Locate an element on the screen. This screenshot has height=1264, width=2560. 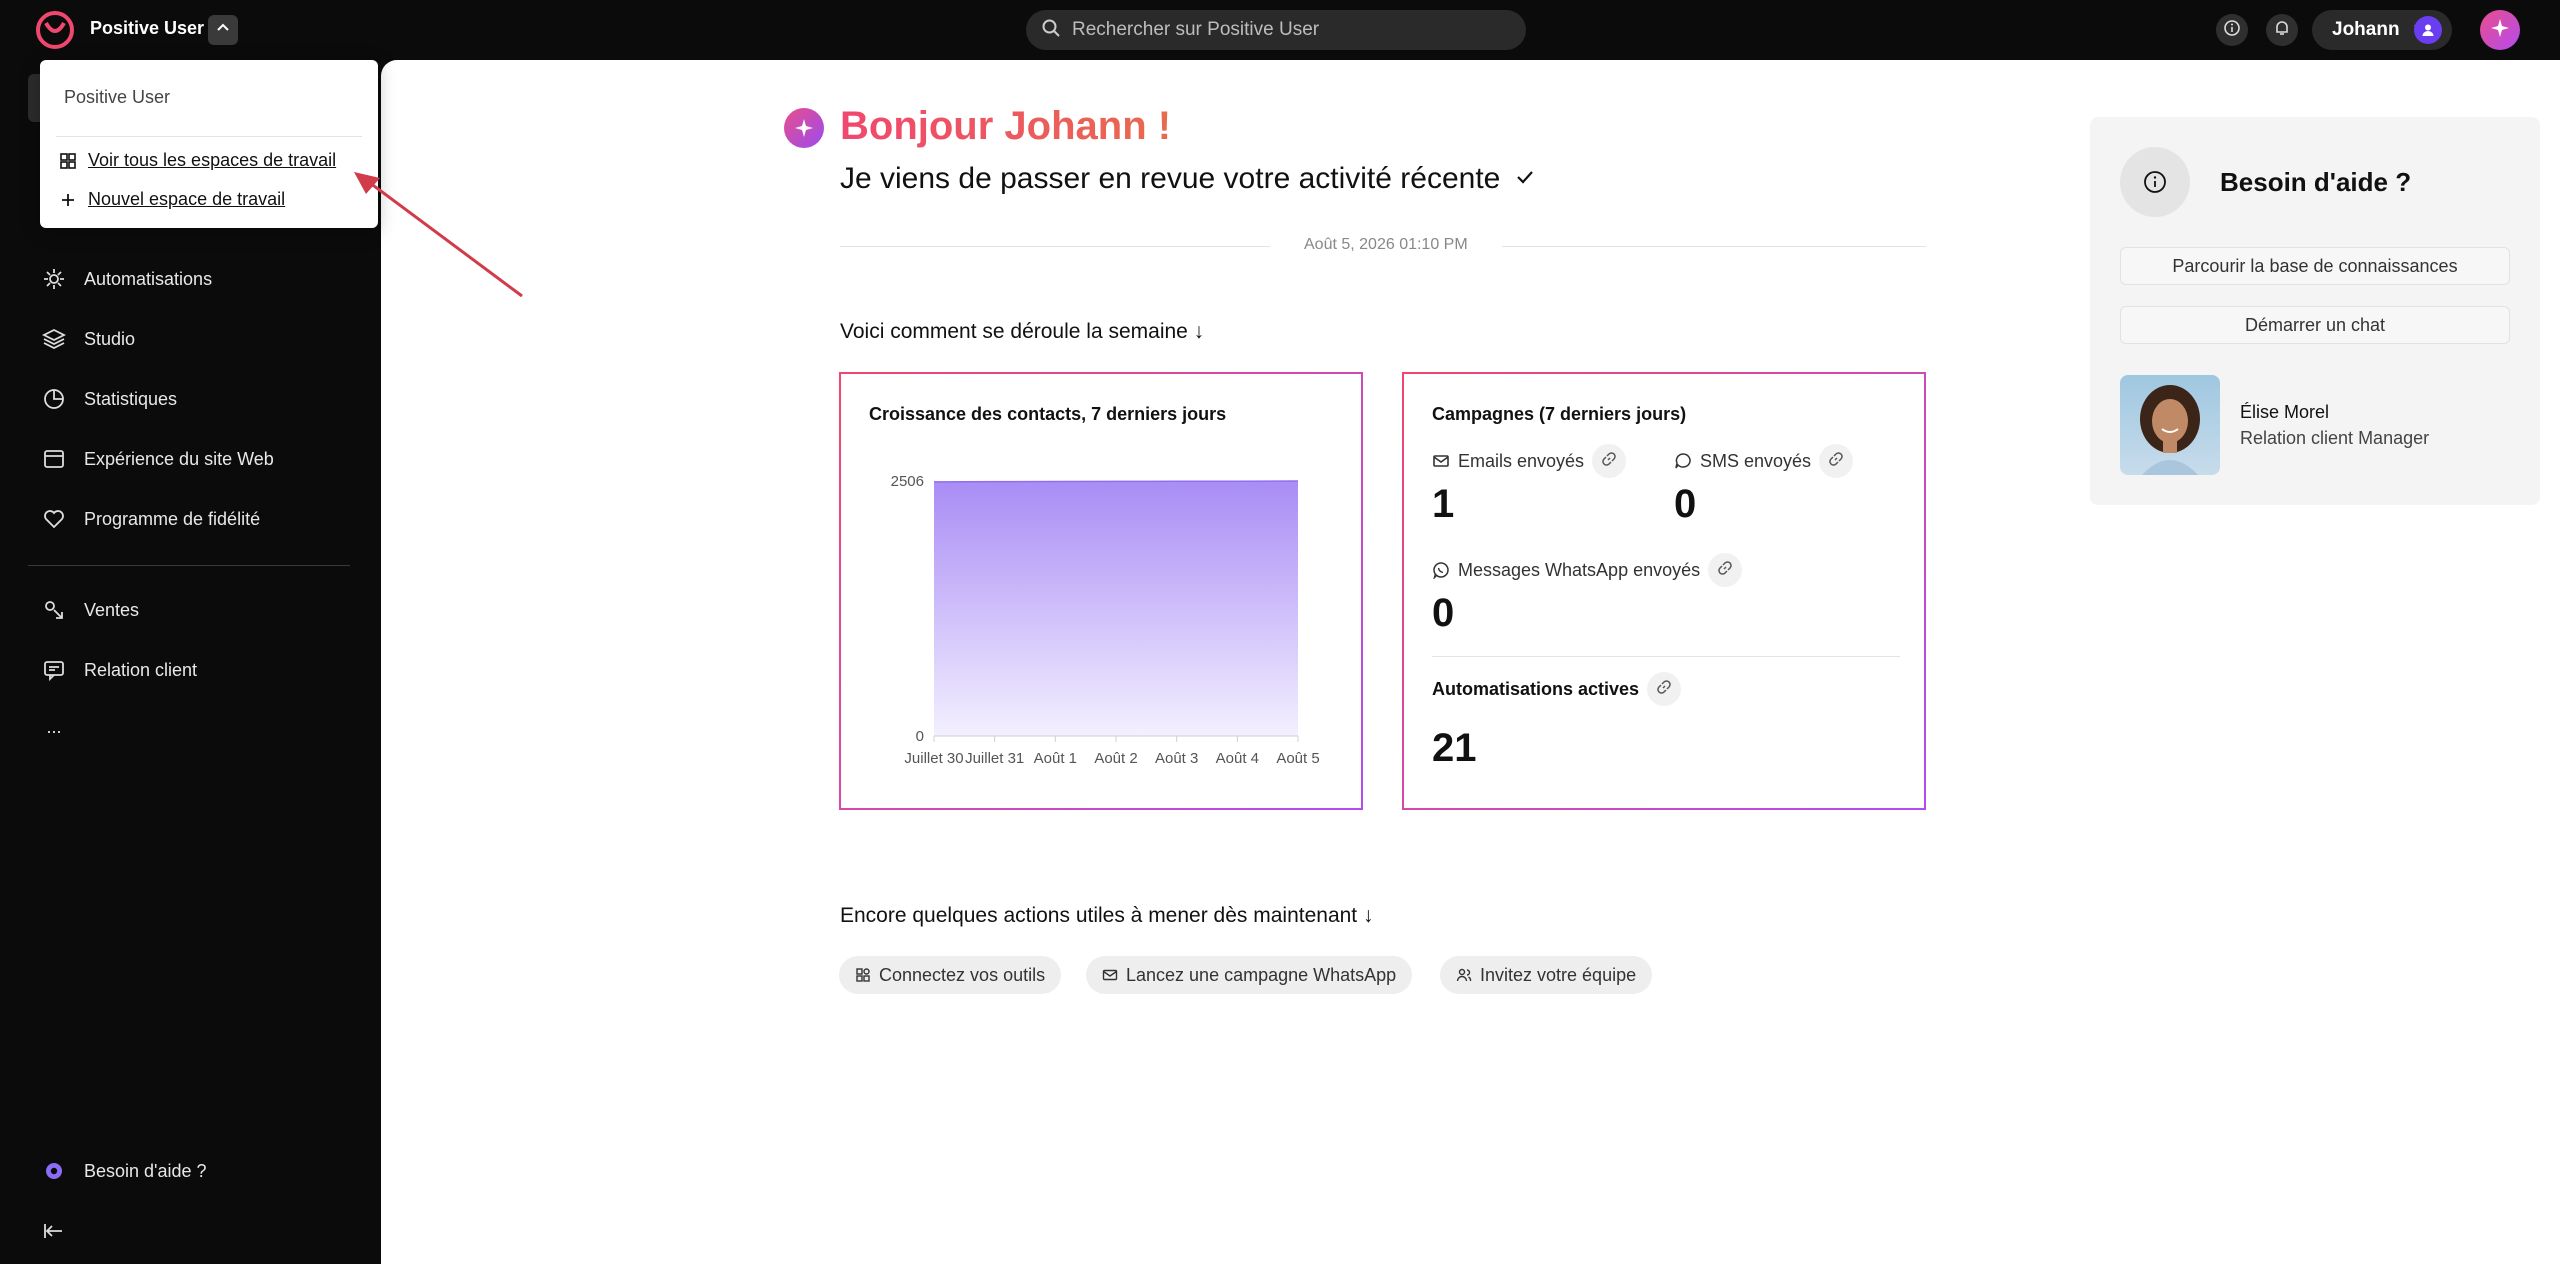
chevron-up-icon is located at coordinates (223, 30).